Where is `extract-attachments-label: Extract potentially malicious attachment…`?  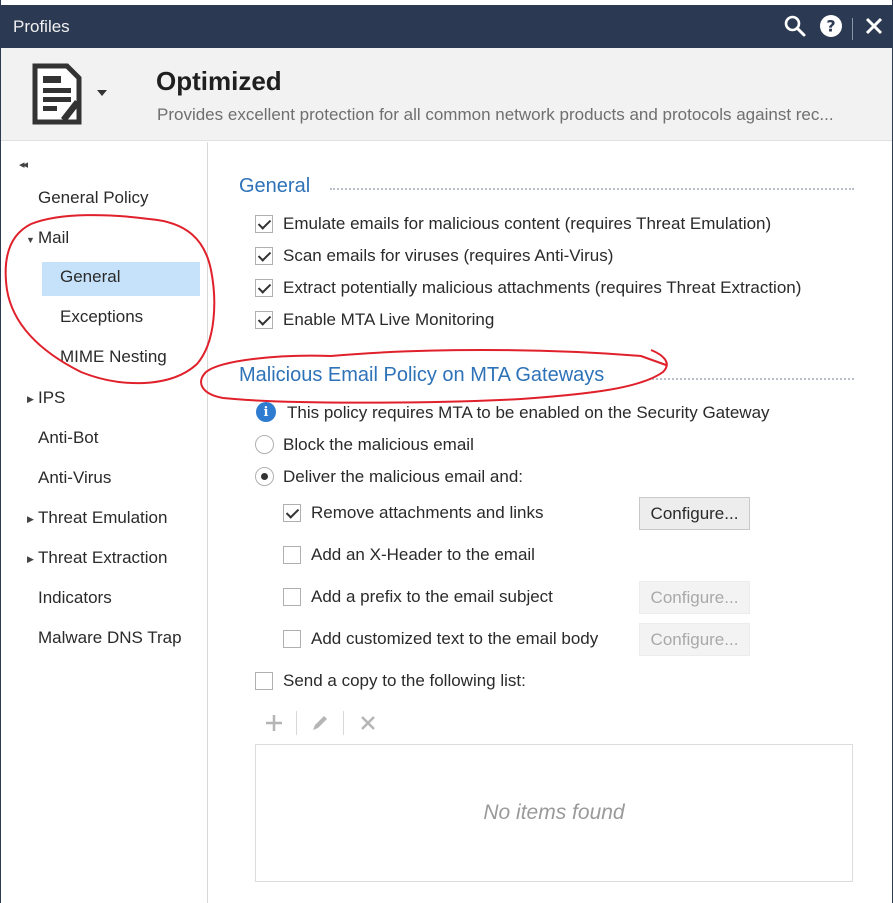 extract-attachments-label: Extract potentially malicious attachment… is located at coordinates (542, 287).